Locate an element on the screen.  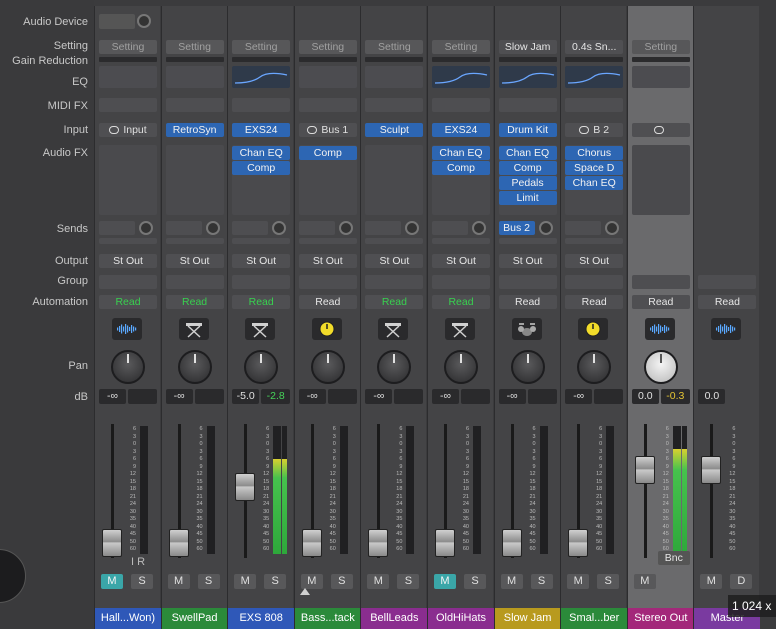
track-name-label: Smal...ber is located at coordinates (594, 618).